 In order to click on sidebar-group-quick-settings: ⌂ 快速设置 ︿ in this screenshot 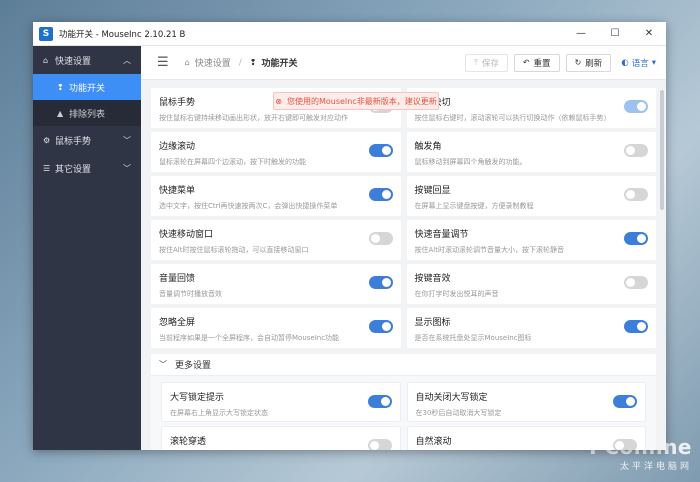, I will do `click(87, 60)`.